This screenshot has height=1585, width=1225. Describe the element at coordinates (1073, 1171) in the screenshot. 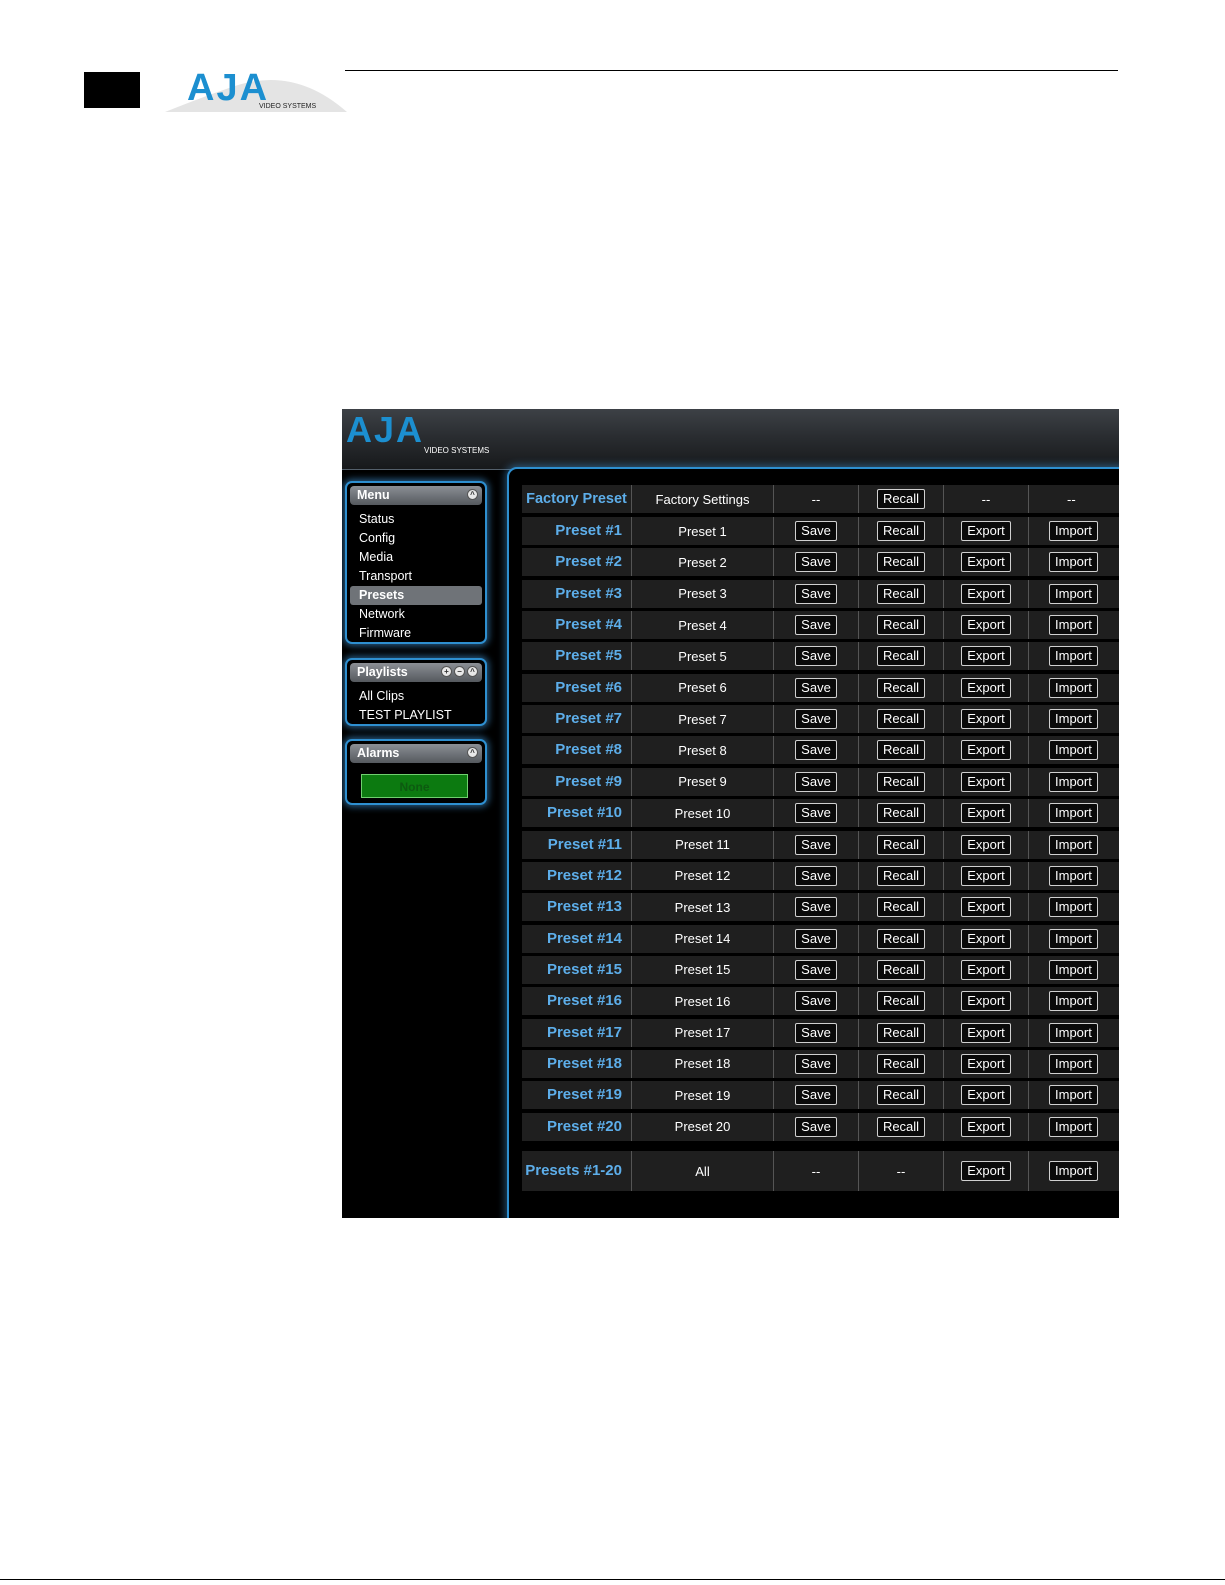

I see `import-all-button: Import` at that location.